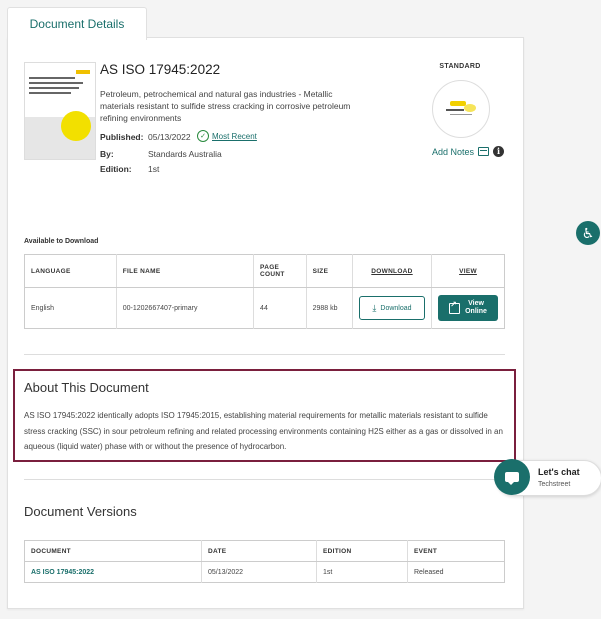 This screenshot has height=619, width=601. I want to click on add-notes-label: Add Notes, so click(453, 151).